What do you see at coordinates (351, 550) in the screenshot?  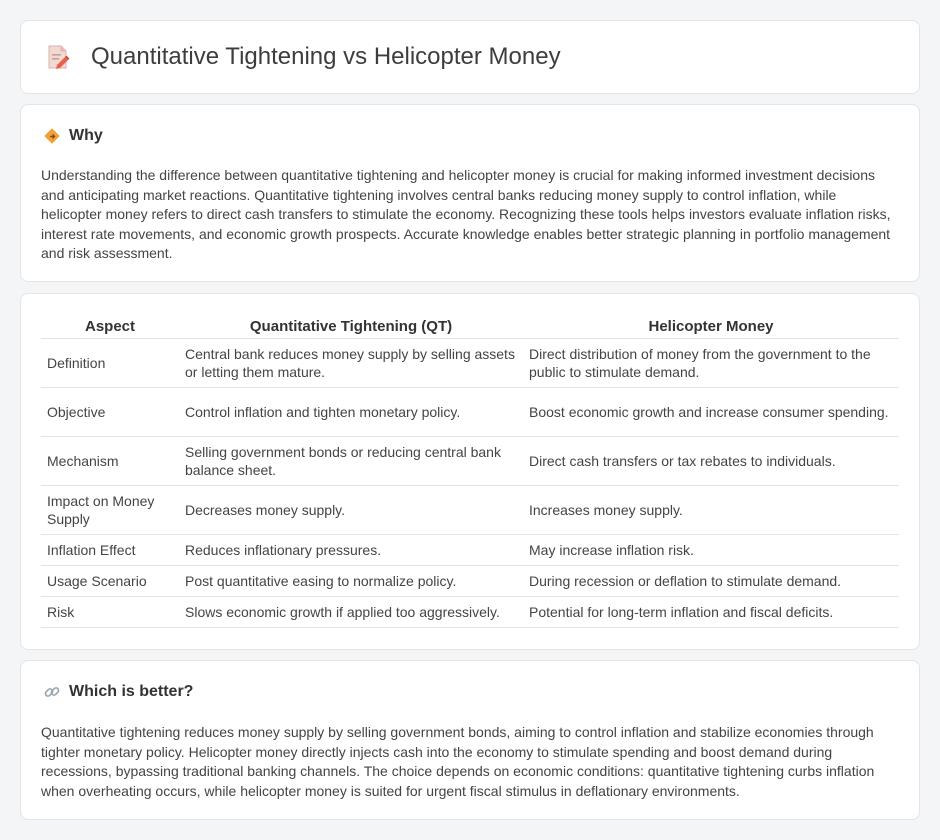 I see `row-qt: Reduces inflationary pressures.` at bounding box center [351, 550].